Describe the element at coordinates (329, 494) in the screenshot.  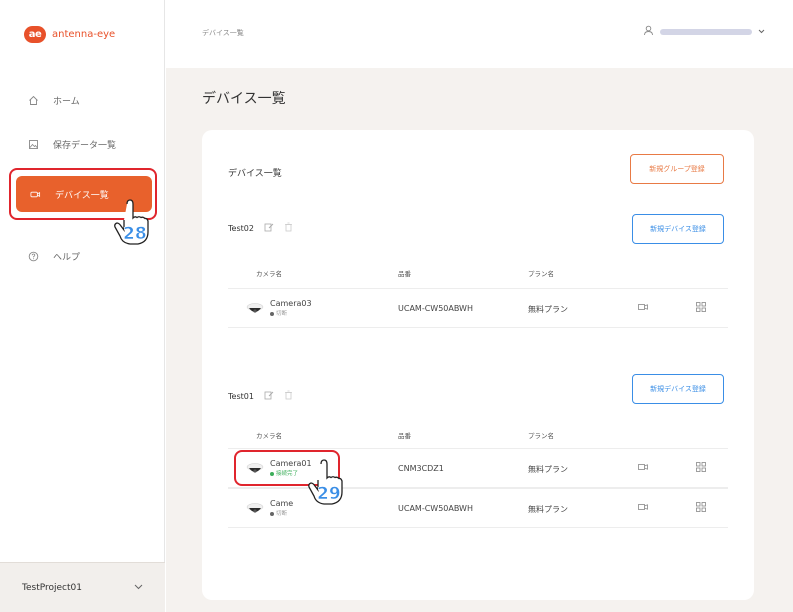
I see `step-29-number: 29` at that location.